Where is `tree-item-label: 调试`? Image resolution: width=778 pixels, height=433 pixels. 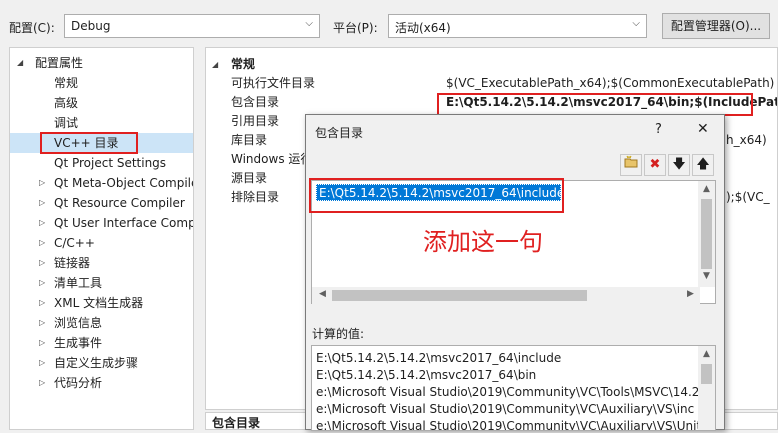 tree-item-label: 调试 is located at coordinates (66, 123).